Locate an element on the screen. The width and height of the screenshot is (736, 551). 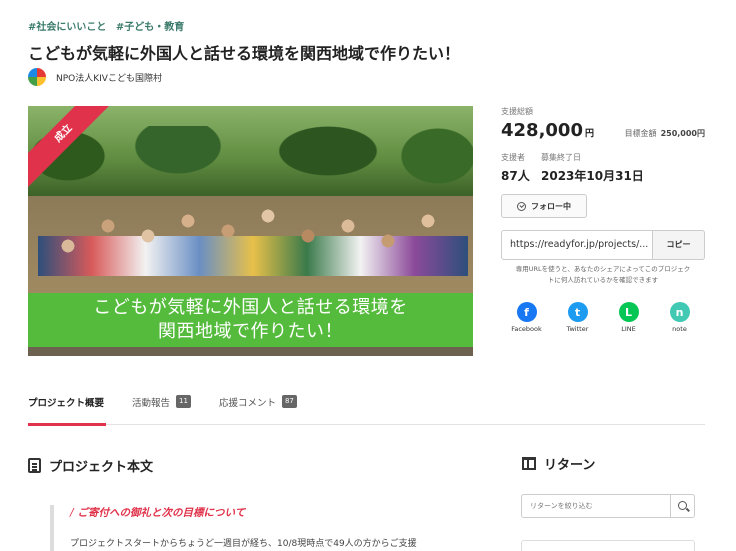
support-comments-count: 87 is located at coordinates (289, 401).